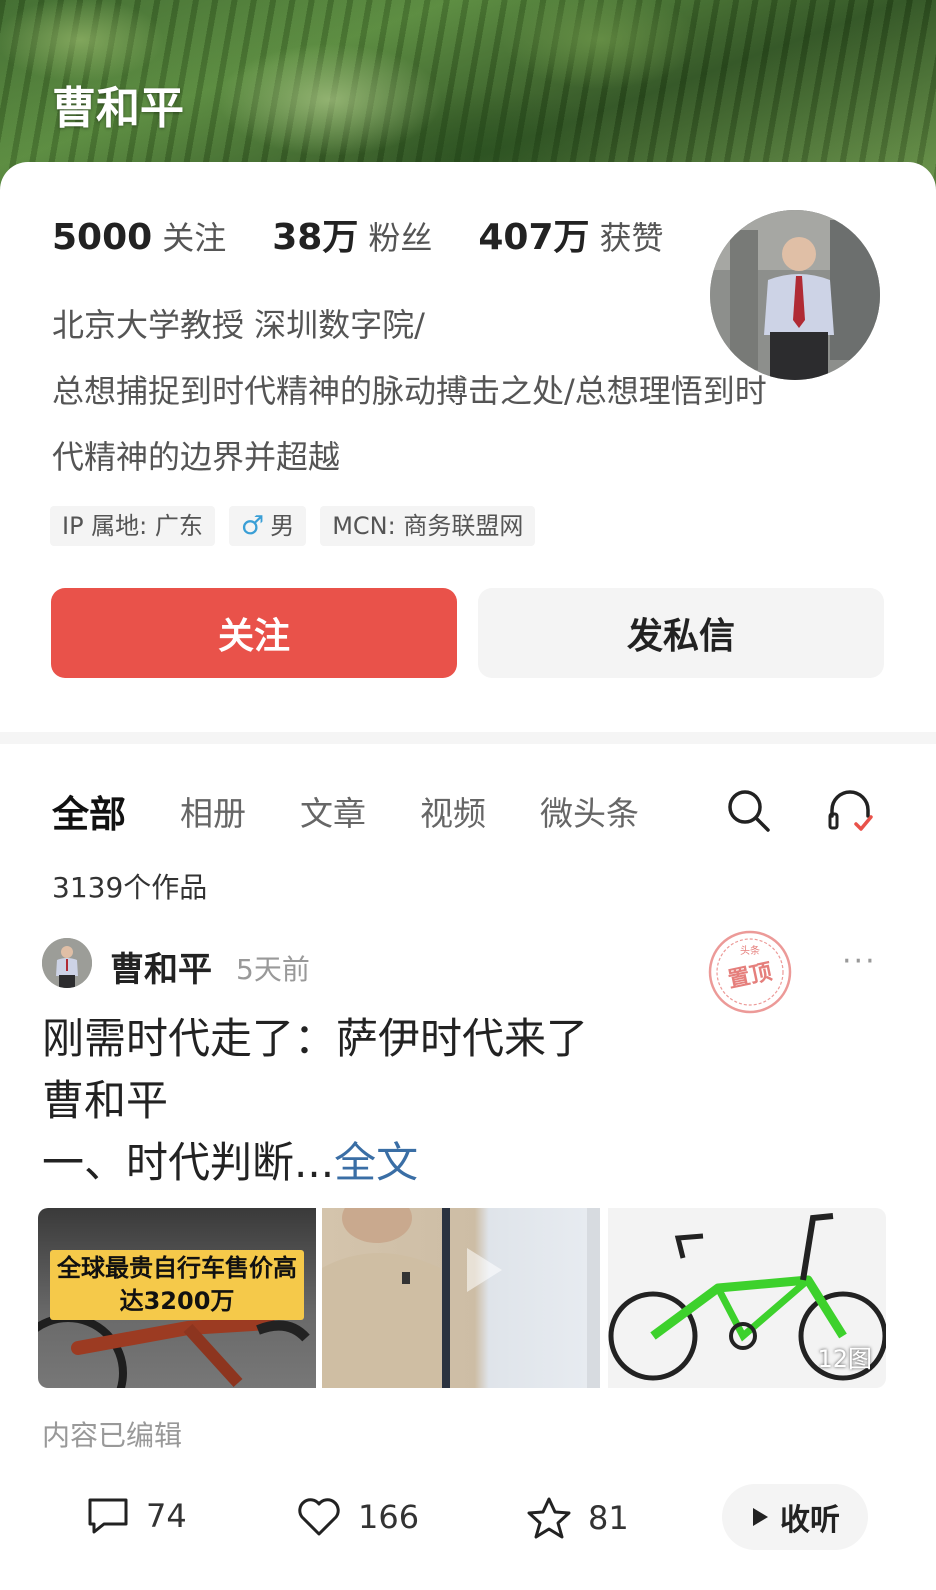  I want to click on tab-articles: 文章, so click(333, 811).